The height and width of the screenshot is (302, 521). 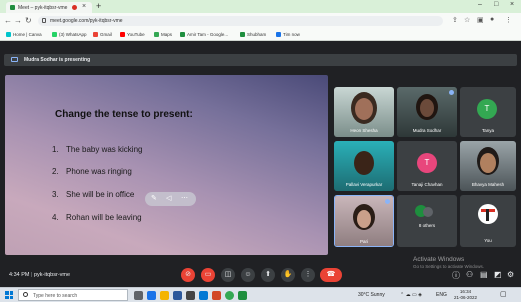 What do you see at coordinates (512, 4) in the screenshot?
I see `close-window-icon: ×` at bounding box center [512, 4].